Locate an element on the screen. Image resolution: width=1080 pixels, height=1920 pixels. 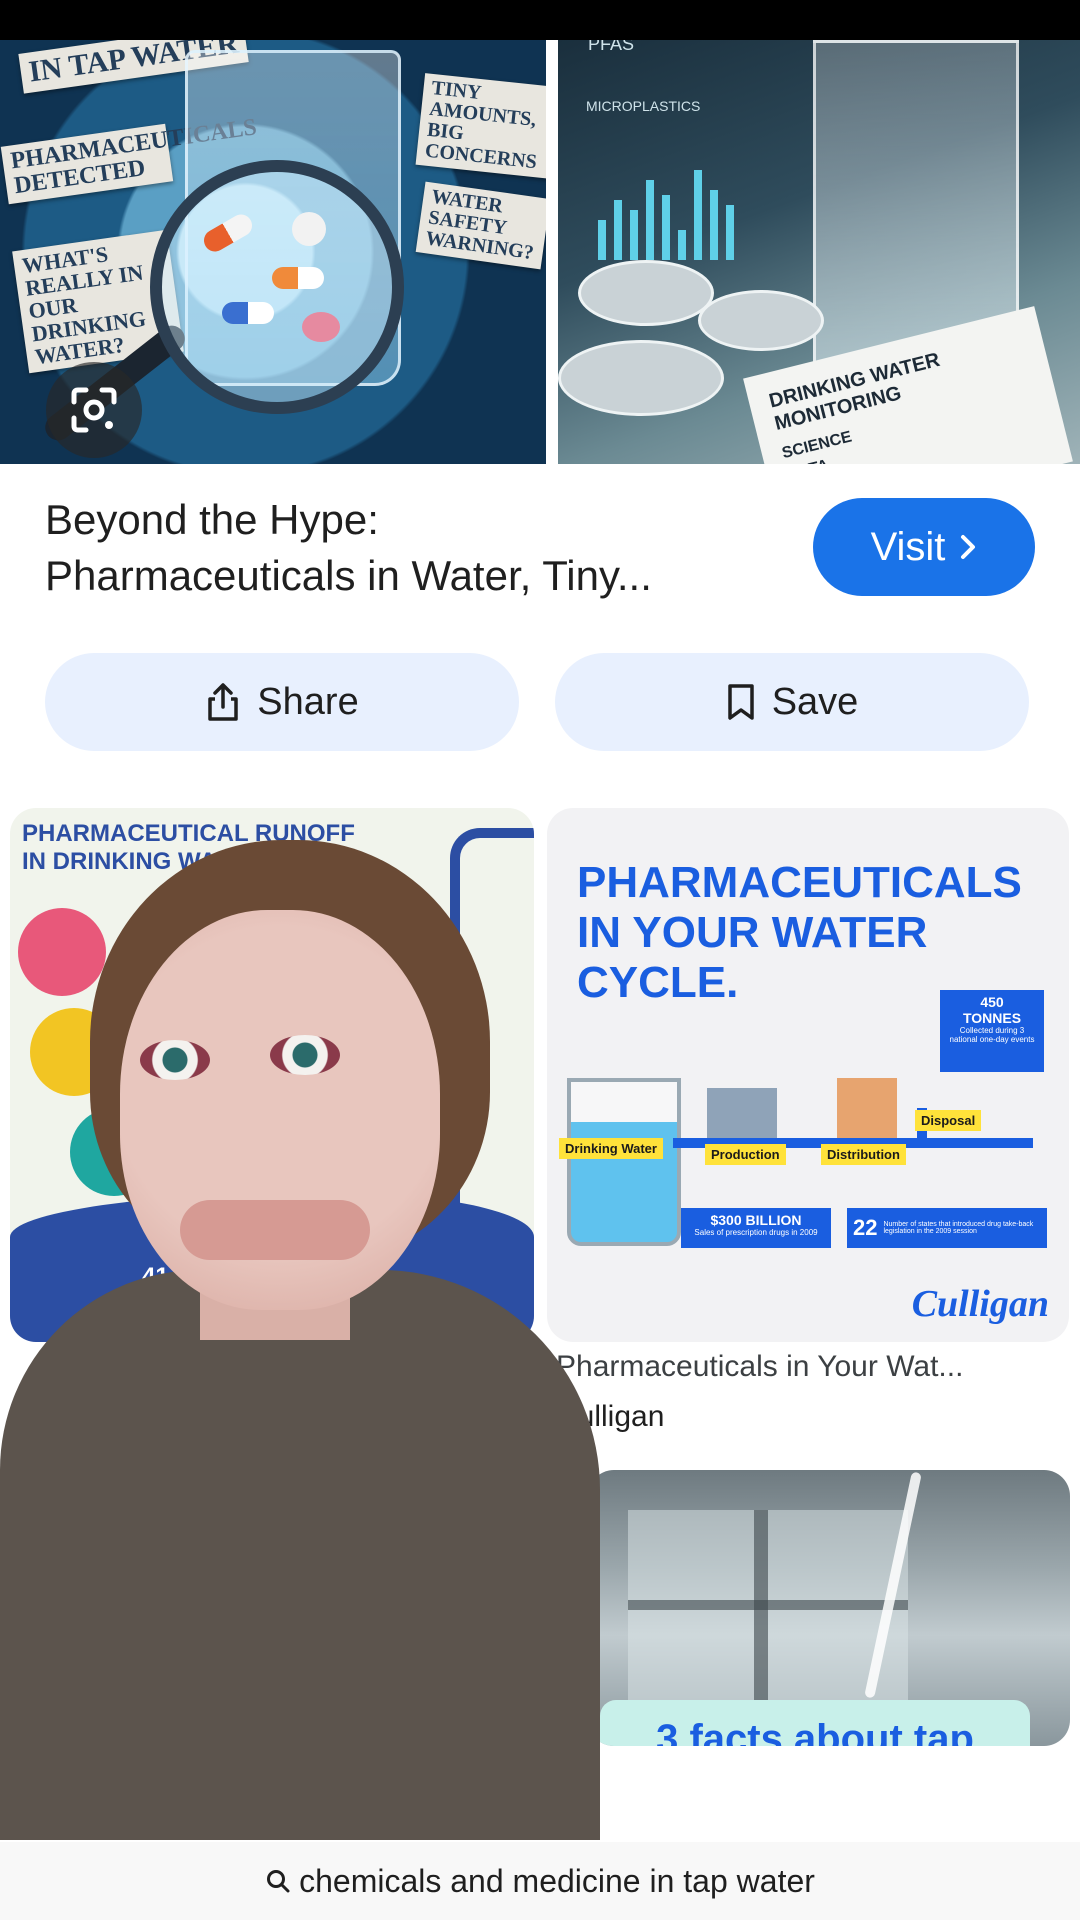
tonnes-value: 450 is located at coordinates (992, 1002).